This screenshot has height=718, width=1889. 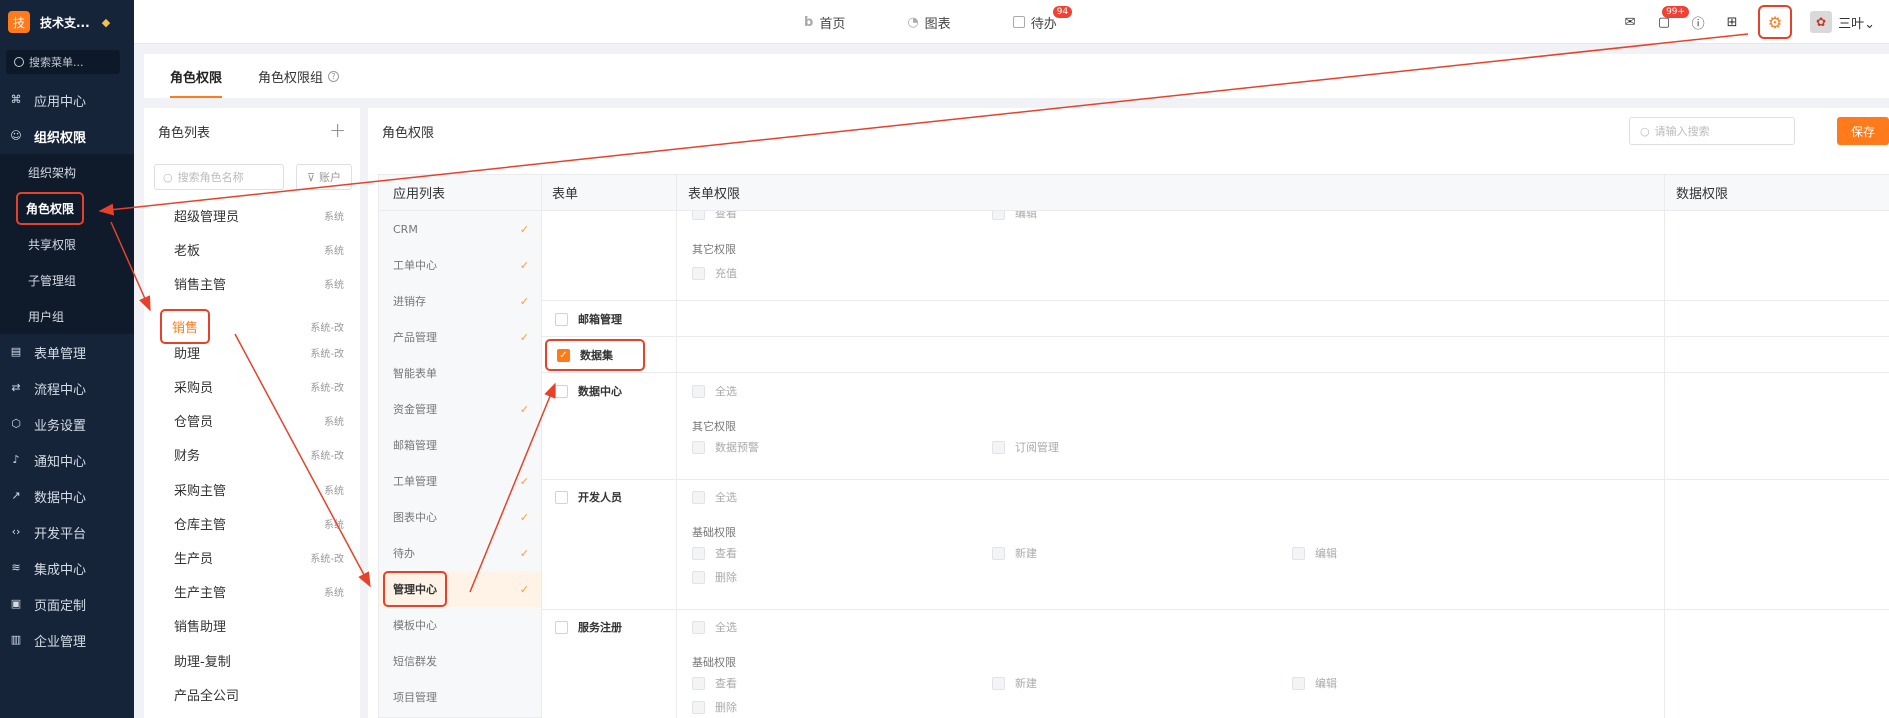 What do you see at coordinates (259, 386) in the screenshot?
I see `role-item: 采购员 系统-改` at bounding box center [259, 386].